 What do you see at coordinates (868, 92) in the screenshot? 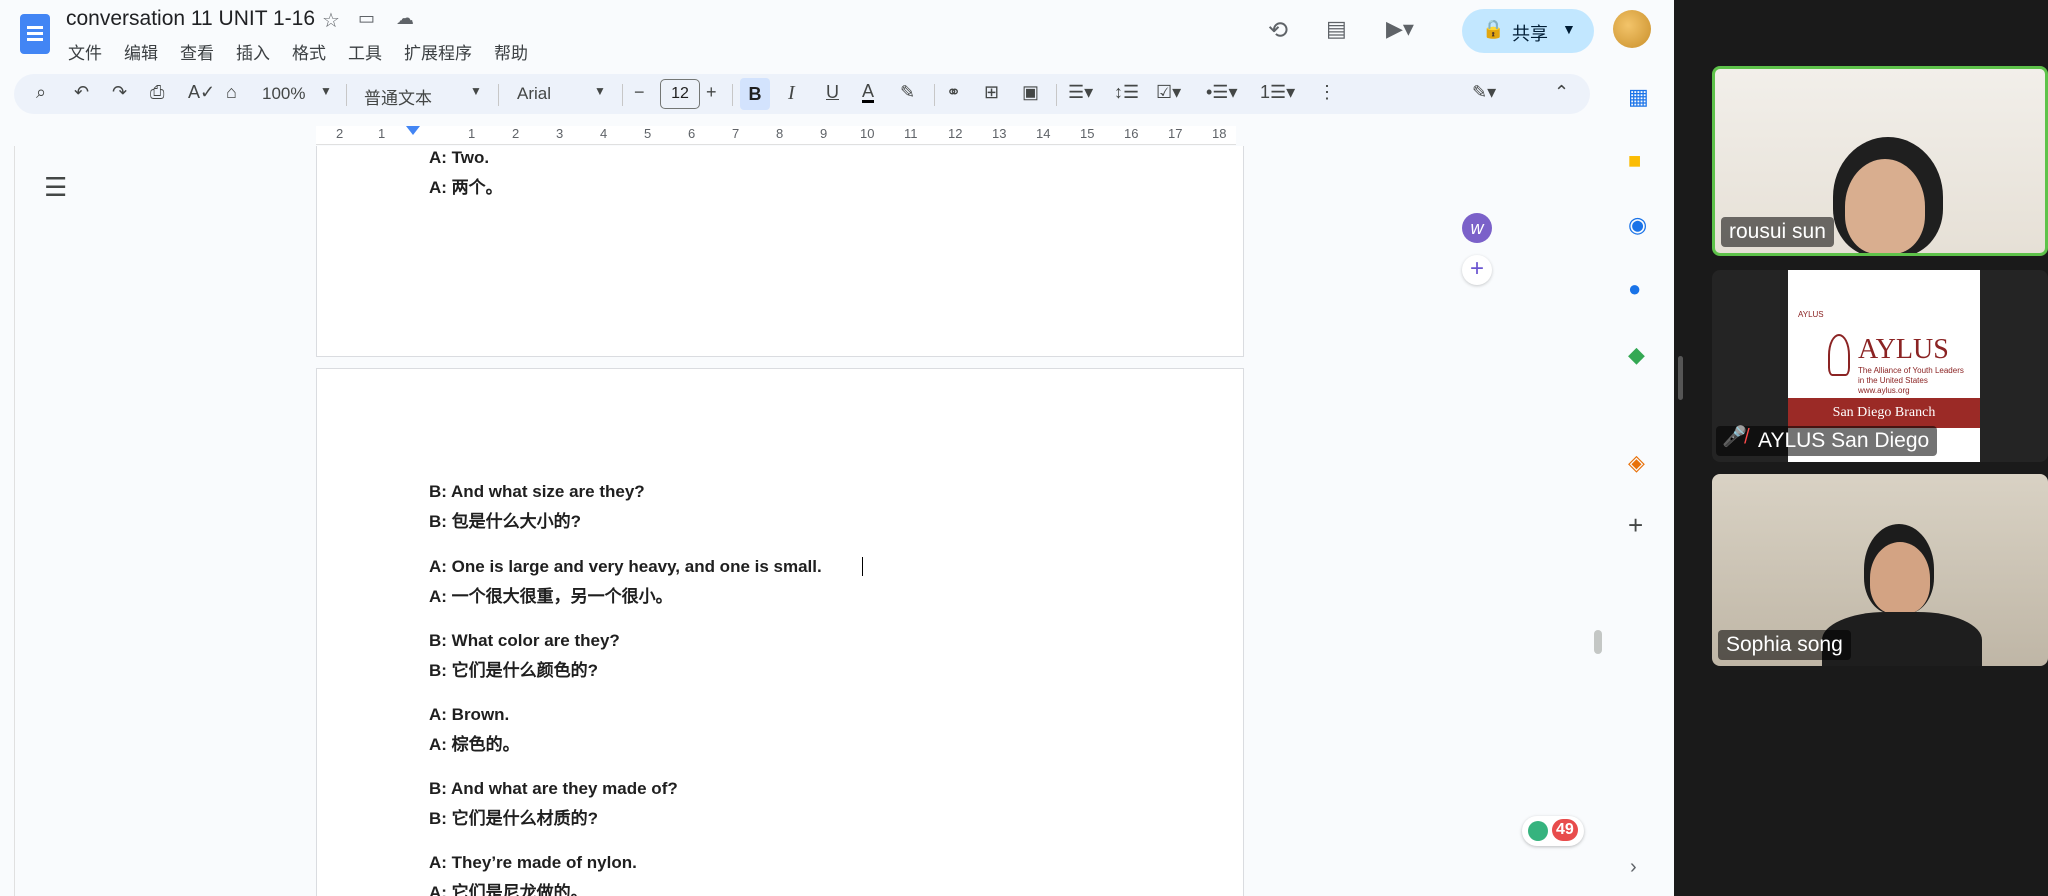
I see `text-color-button: A` at bounding box center [868, 92].